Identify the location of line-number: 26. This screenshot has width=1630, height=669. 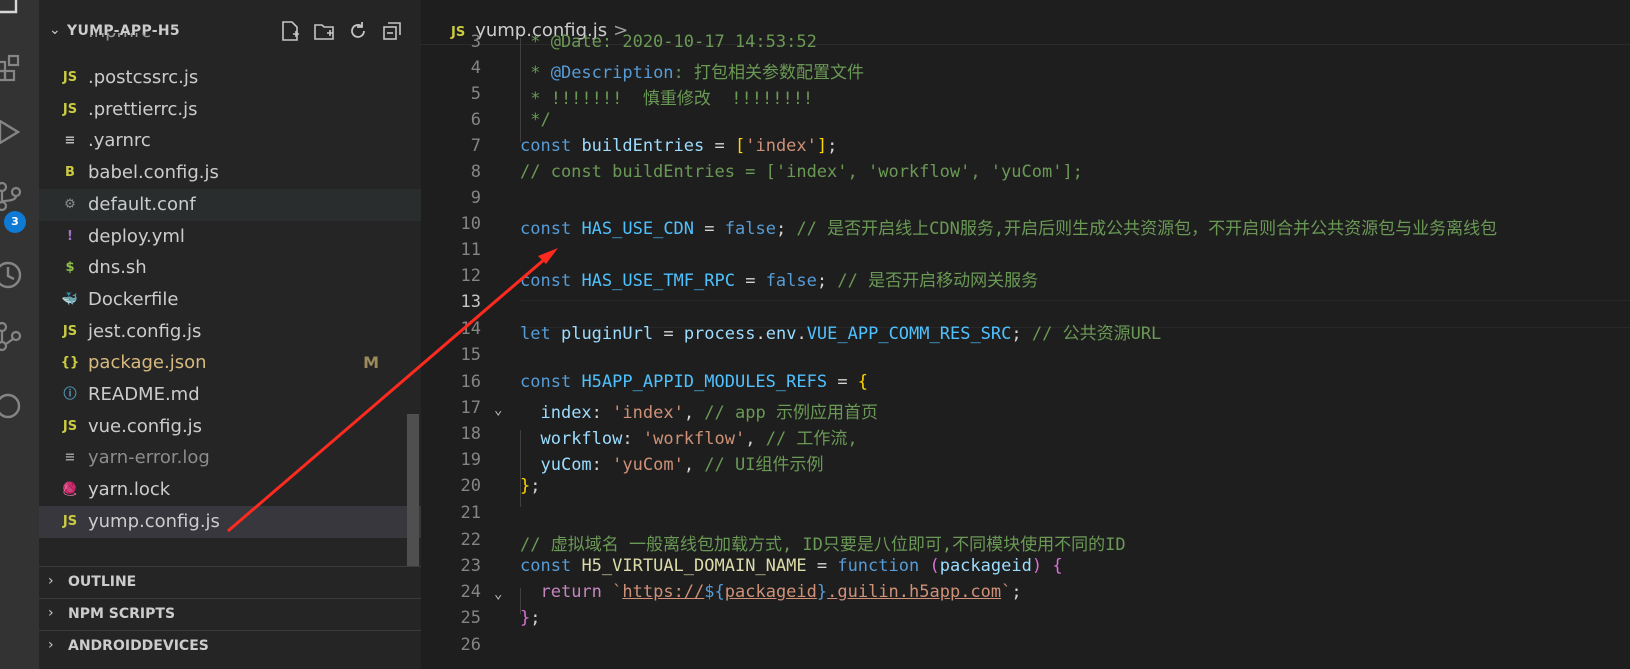
(470, 645).